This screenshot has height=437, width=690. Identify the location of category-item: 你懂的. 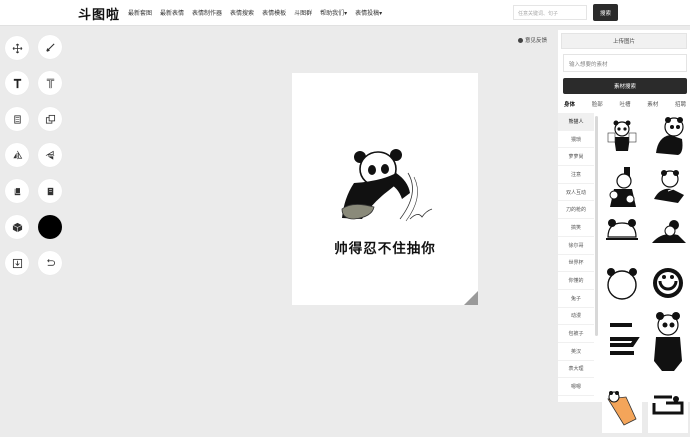
(576, 281).